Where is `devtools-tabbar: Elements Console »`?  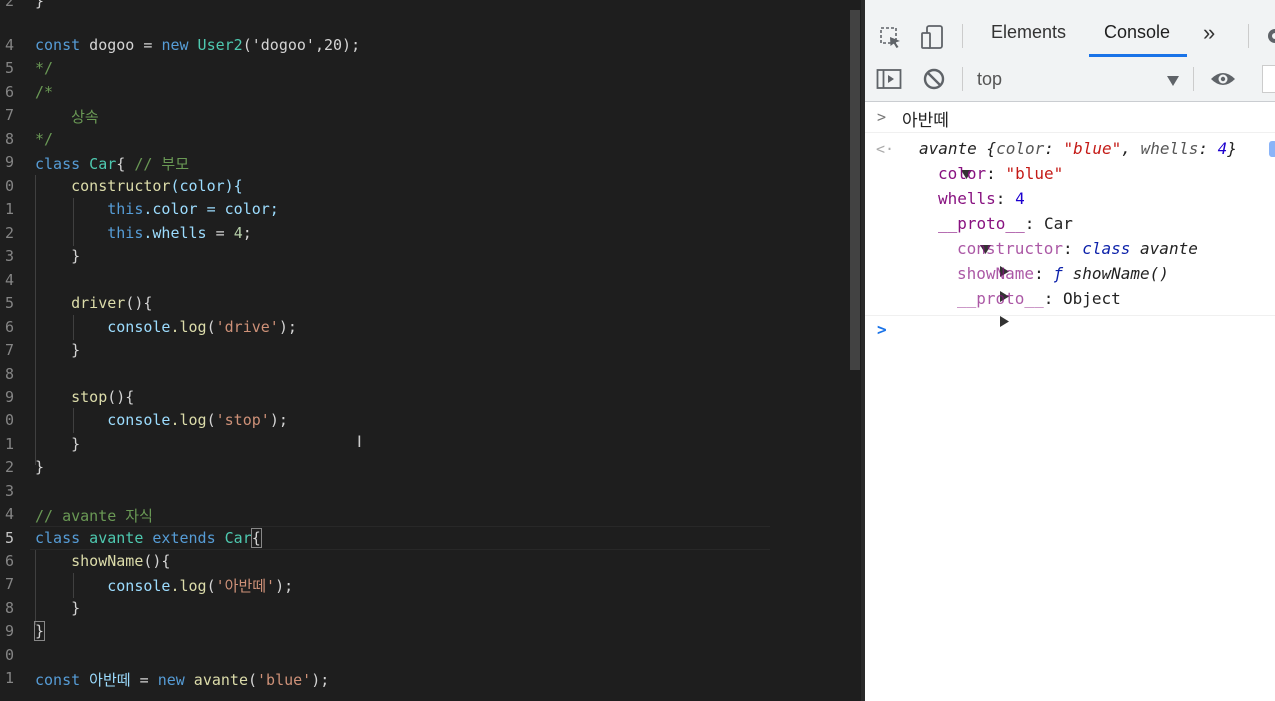 devtools-tabbar: Elements Console » is located at coordinates (1070, 29).